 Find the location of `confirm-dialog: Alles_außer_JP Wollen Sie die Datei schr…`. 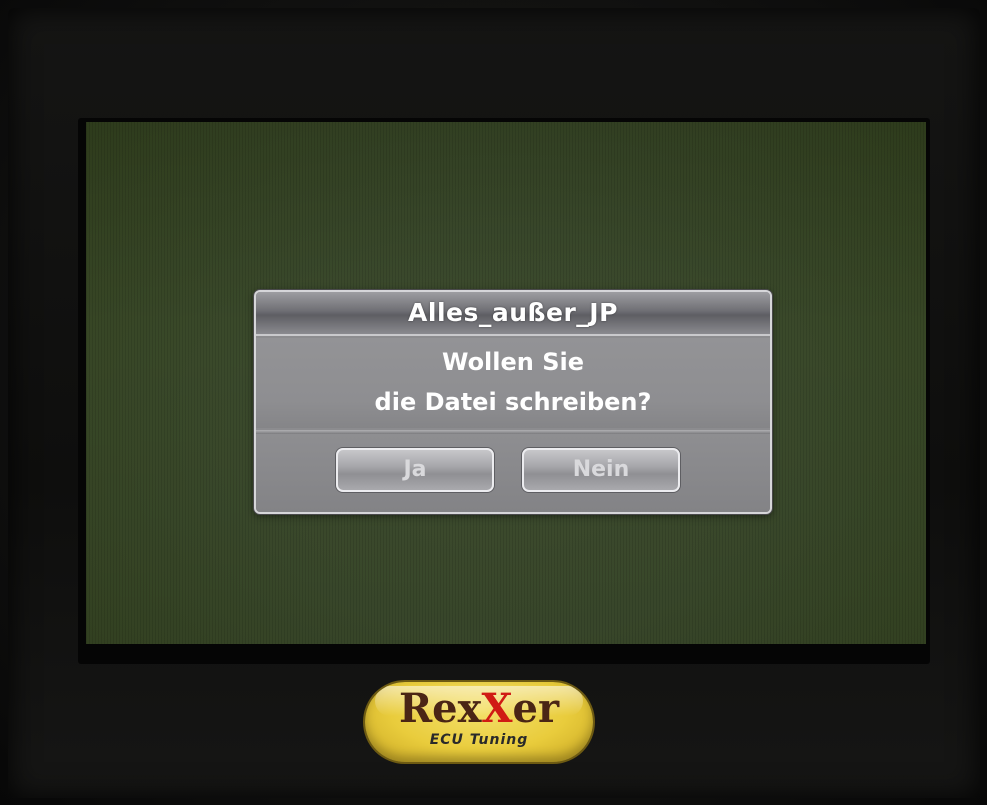

confirm-dialog: Alles_außer_JP Wollen Sie die Datei schr… is located at coordinates (513, 402).